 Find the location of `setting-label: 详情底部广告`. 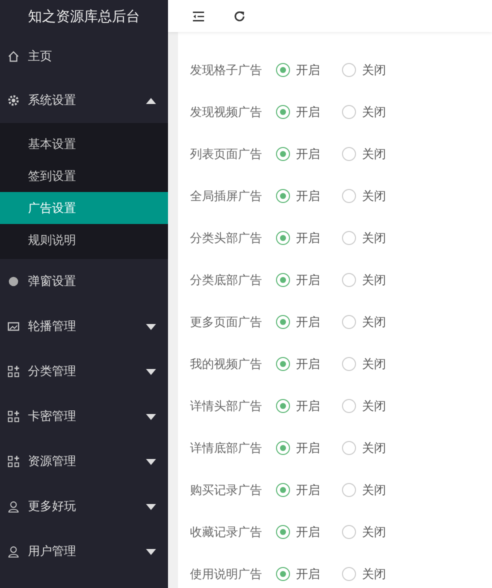

setting-label: 详情底部广告 is located at coordinates (225, 448).